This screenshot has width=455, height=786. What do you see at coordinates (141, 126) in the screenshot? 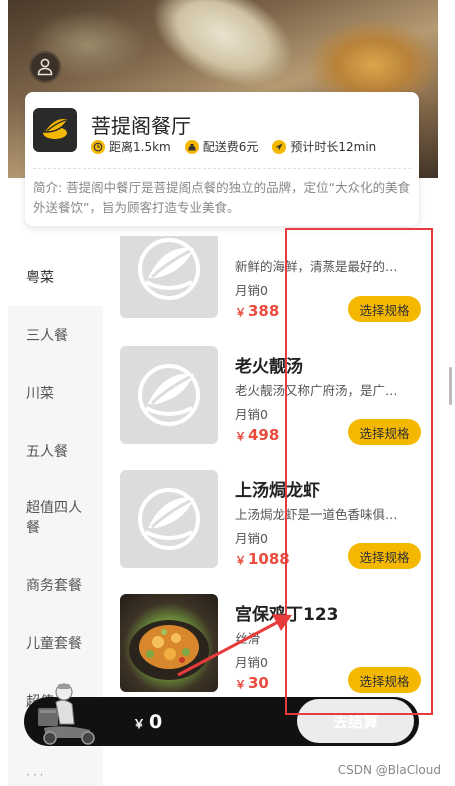
I see `restaurant-name: 菩提阁餐厅` at bounding box center [141, 126].